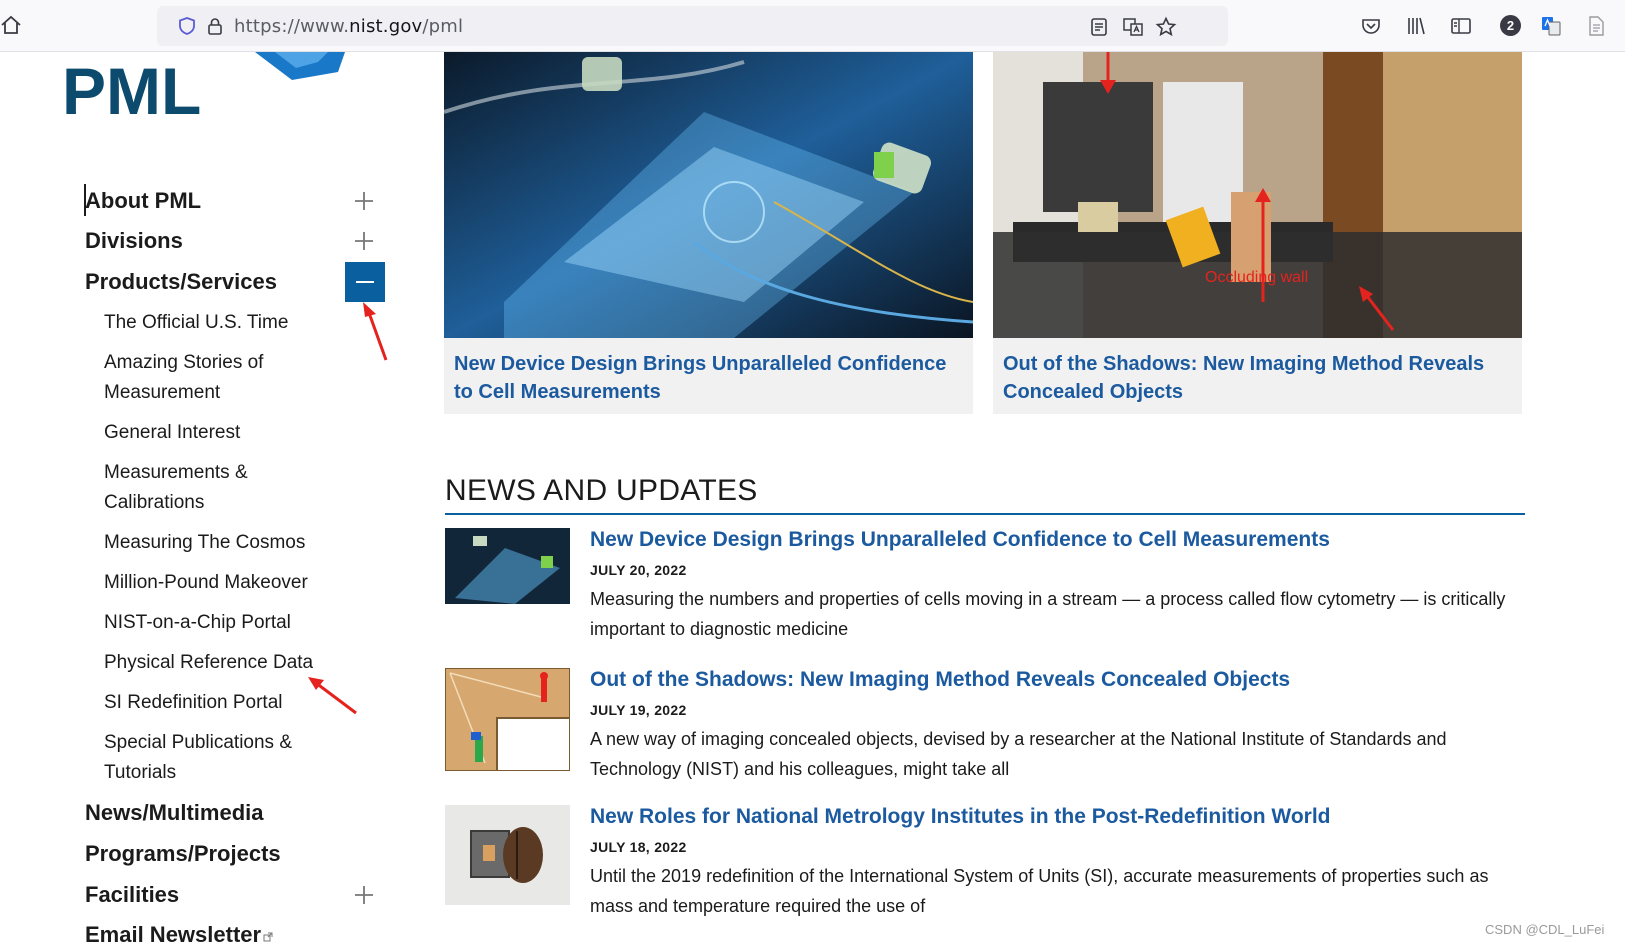 The image size is (1625, 946). What do you see at coordinates (219, 323) in the screenshot?
I see `nav-sub-official-time: The Official U.S. Time` at bounding box center [219, 323].